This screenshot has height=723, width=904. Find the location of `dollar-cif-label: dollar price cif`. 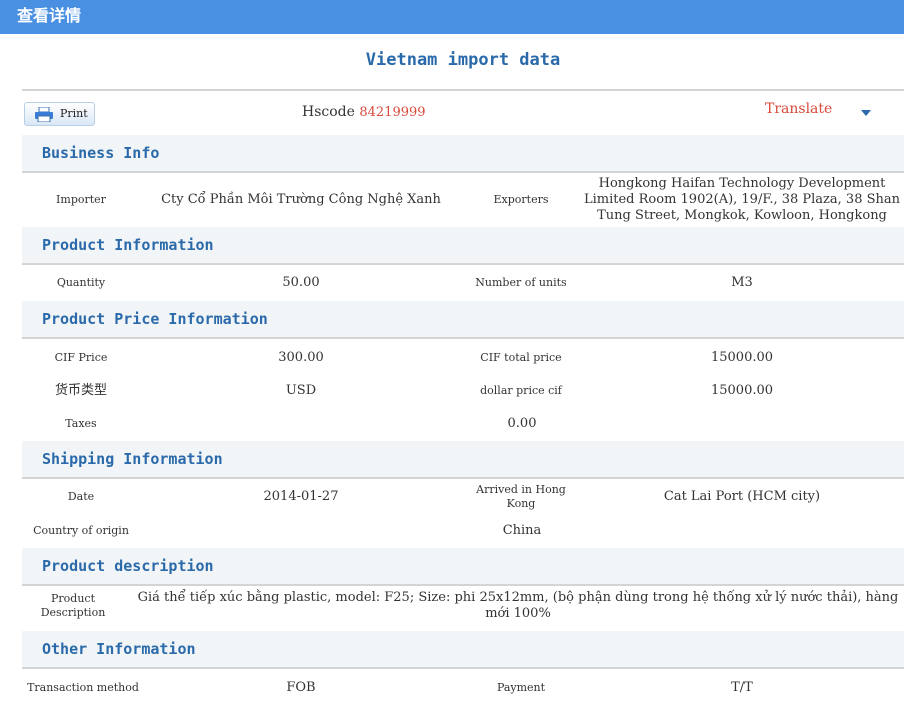

dollar-cif-label: dollar price cif is located at coordinates (521, 390).